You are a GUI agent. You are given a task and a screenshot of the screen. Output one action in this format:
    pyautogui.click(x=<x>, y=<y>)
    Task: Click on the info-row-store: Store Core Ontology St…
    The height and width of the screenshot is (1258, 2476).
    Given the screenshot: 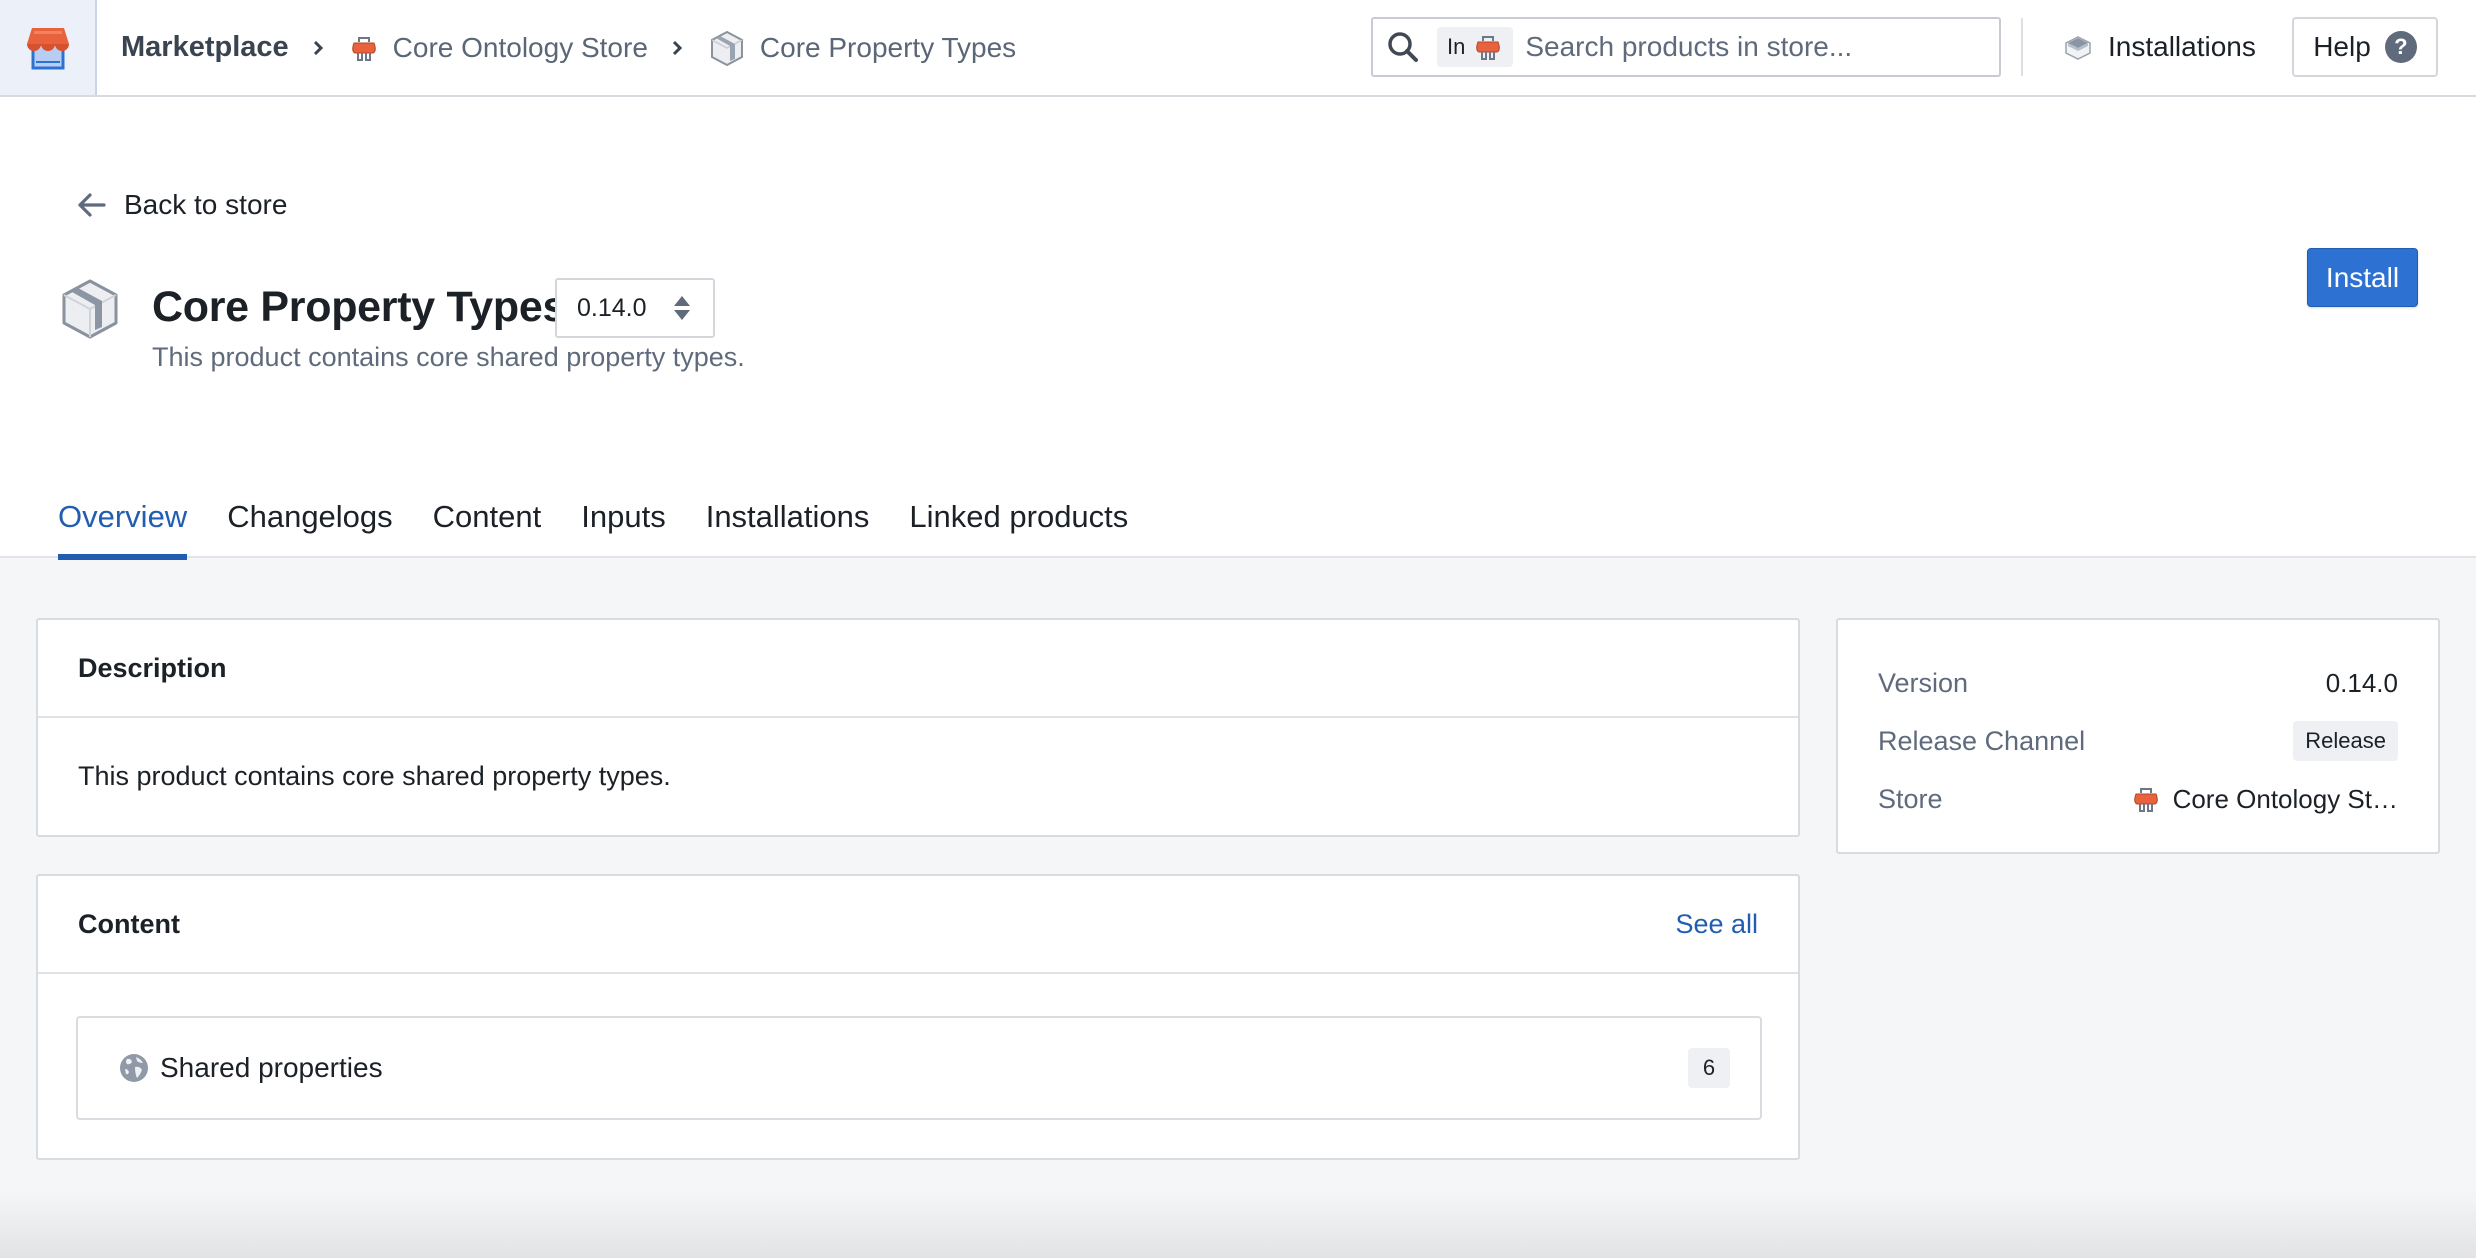 What is the action you would take?
    pyautogui.click(x=2138, y=799)
    